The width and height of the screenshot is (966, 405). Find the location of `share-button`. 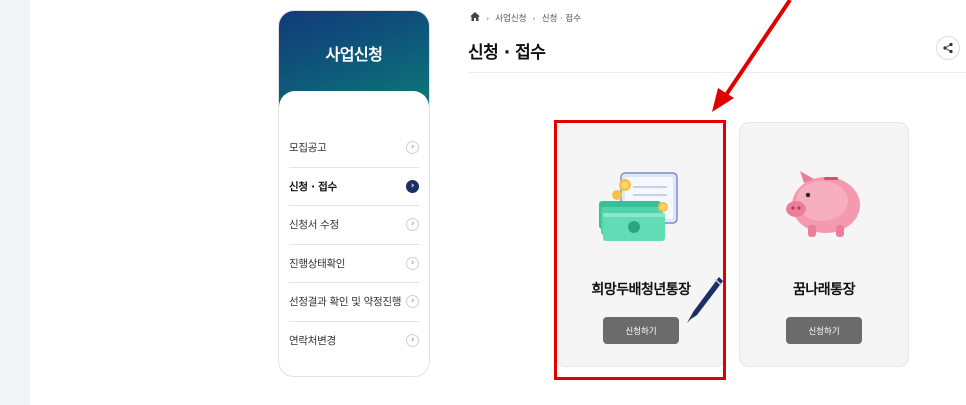

share-button is located at coordinates (948, 48).